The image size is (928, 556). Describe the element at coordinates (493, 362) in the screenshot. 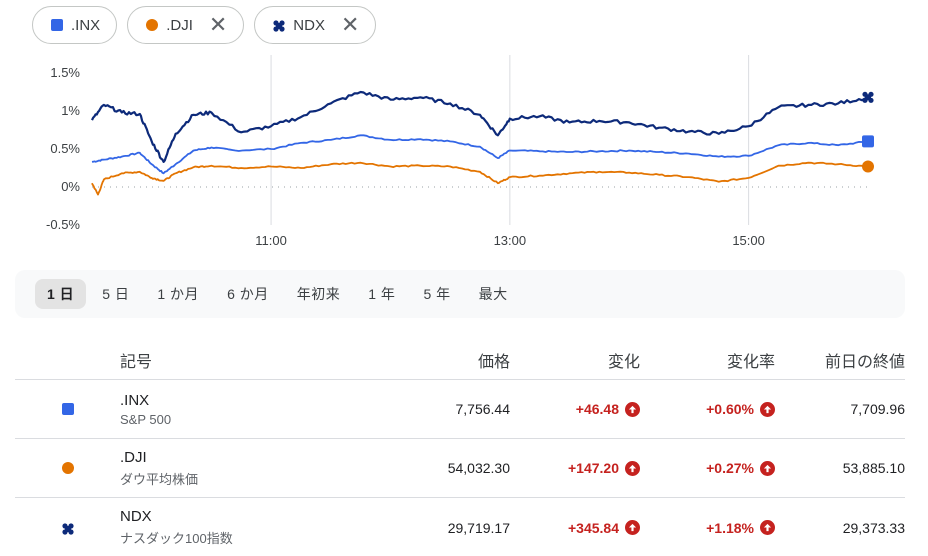

I see `header-price: 価格` at that location.